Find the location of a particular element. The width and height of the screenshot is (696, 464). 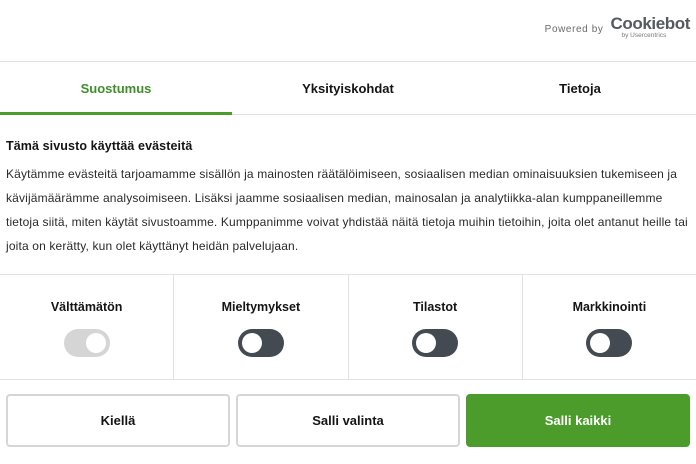

deny-button: Kiellä is located at coordinates (118, 420).